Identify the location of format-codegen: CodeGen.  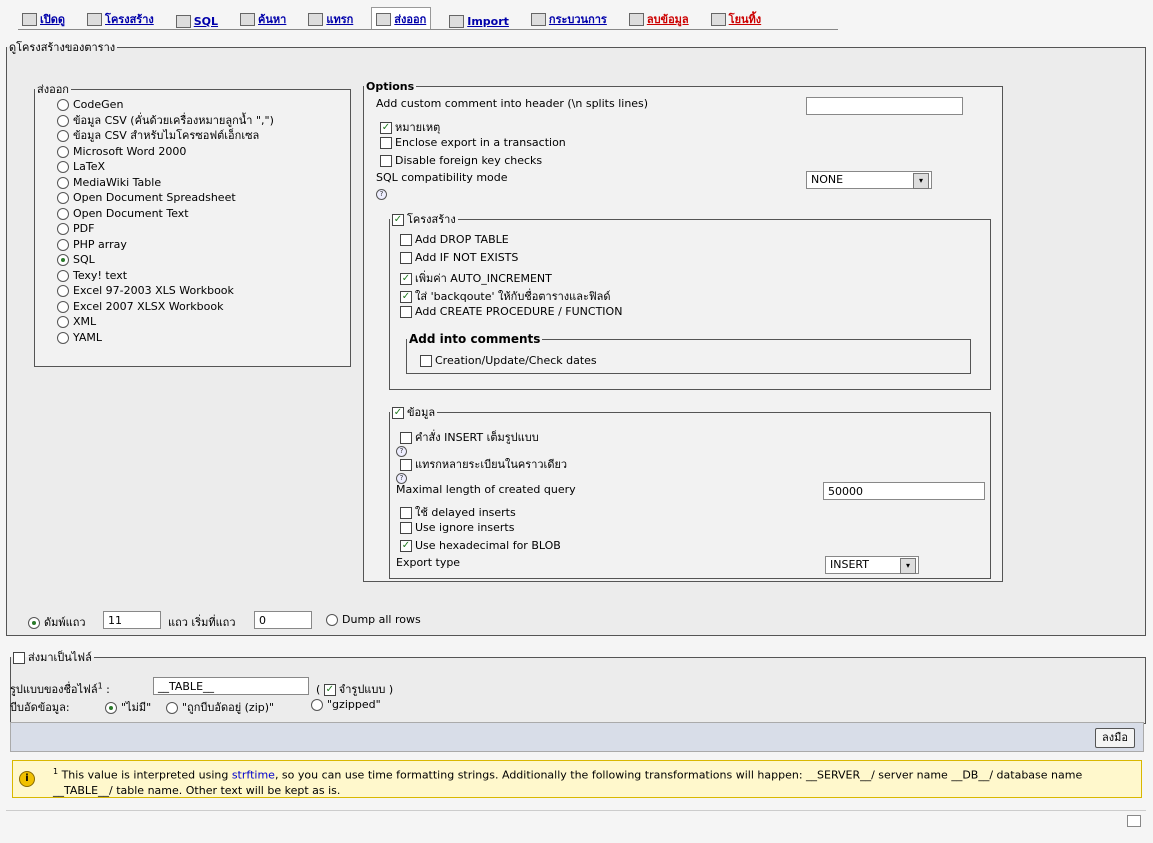
(165, 105).